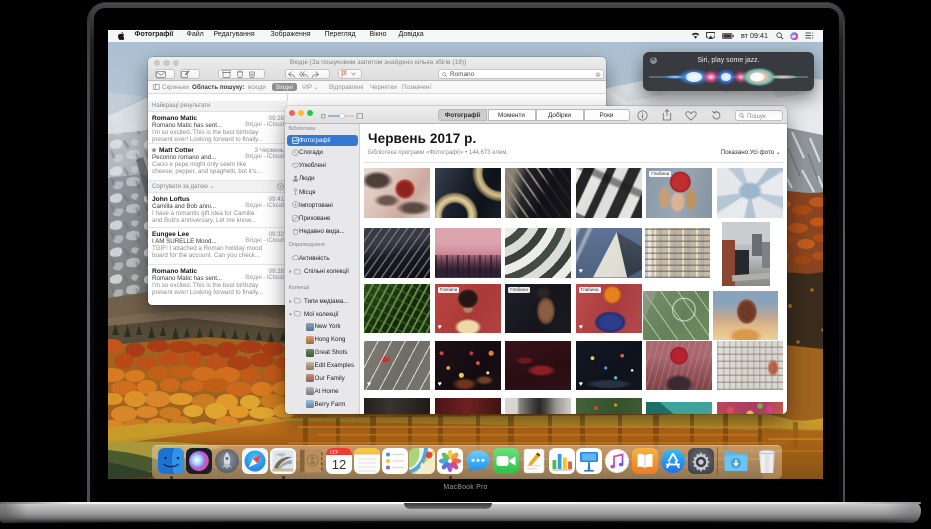  Describe the element at coordinates (334, 452) in the screenshot. I see `svg-text: СЕР` at that location.